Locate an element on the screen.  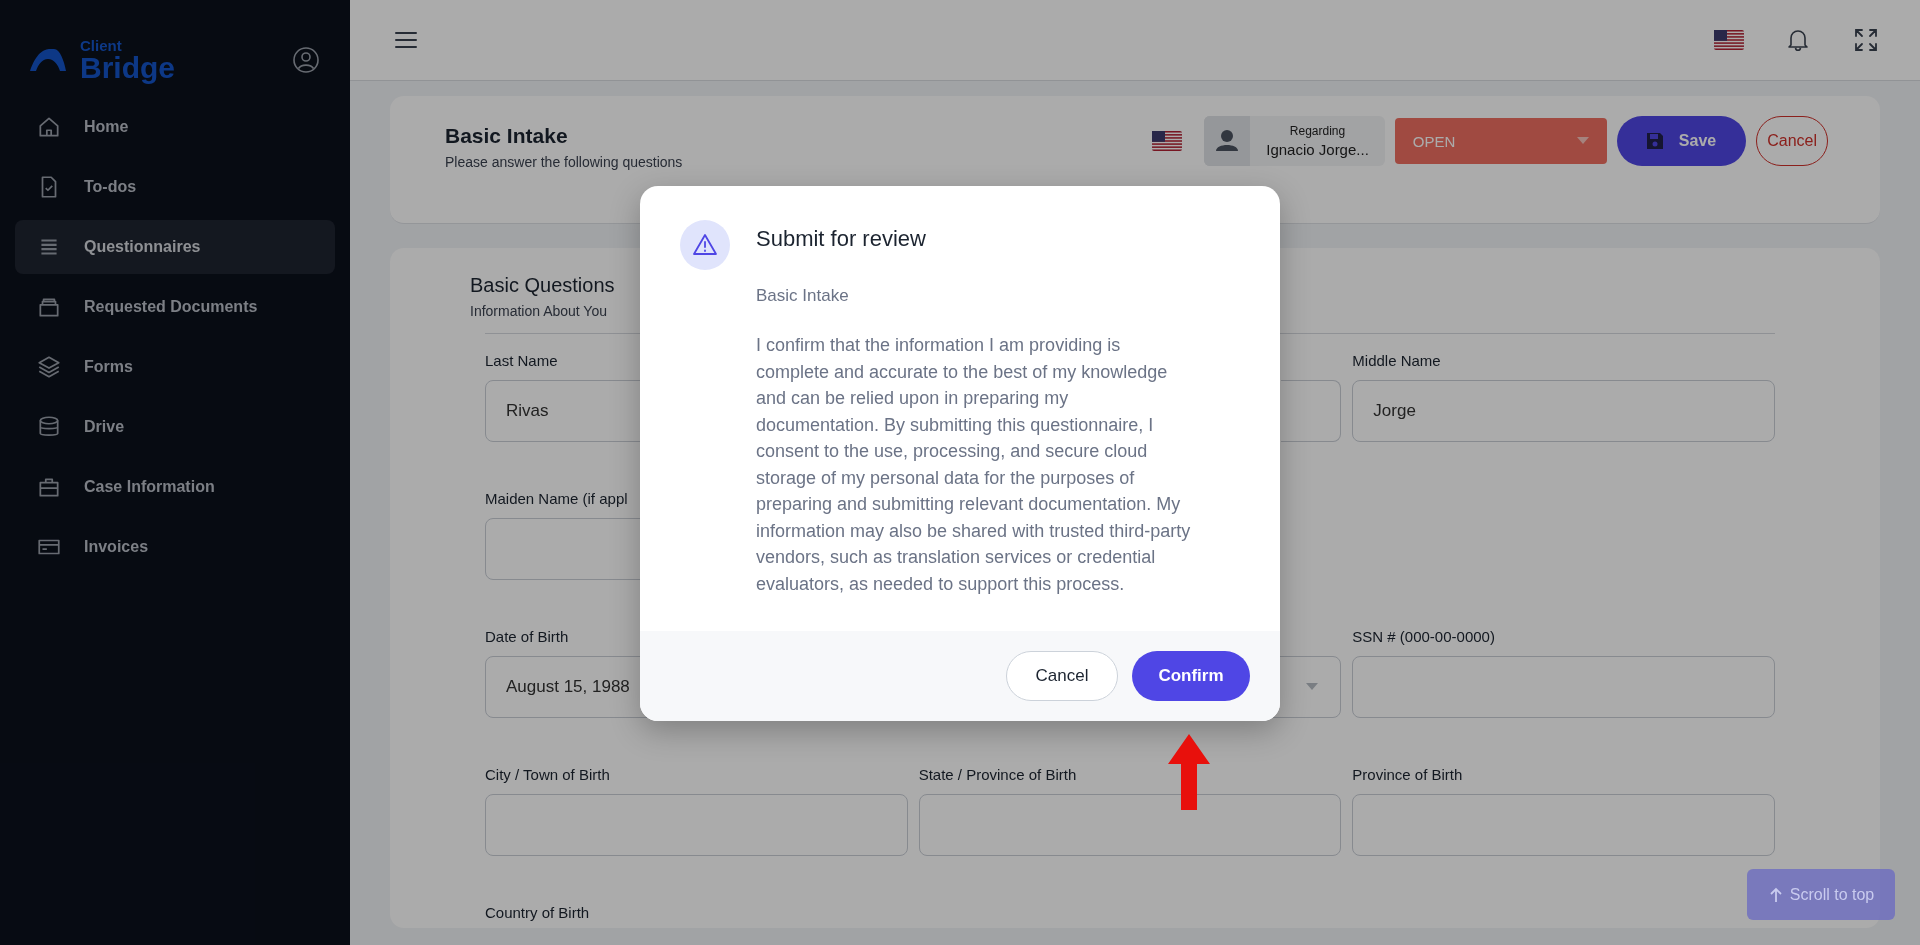
field-label: SSN # (000-00-0000) is located at coordinates (1423, 637).